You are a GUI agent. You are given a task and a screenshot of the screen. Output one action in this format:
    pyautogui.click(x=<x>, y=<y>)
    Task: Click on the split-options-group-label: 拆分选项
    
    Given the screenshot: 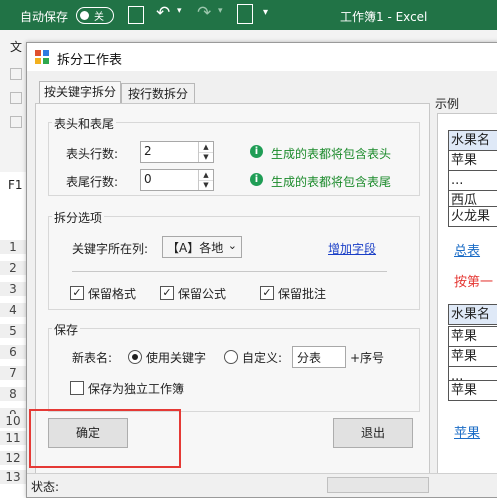 What is the action you would take?
    pyautogui.click(x=78, y=217)
    